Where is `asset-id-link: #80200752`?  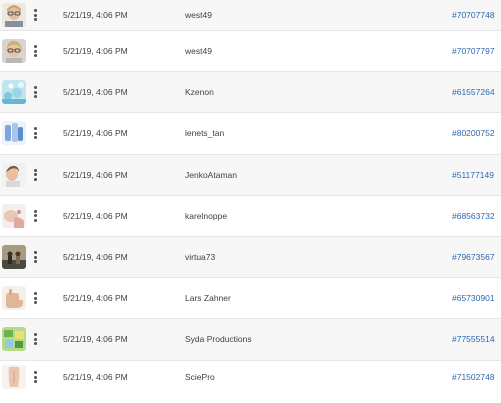 asset-id-link: #80200752 is located at coordinates (473, 133).